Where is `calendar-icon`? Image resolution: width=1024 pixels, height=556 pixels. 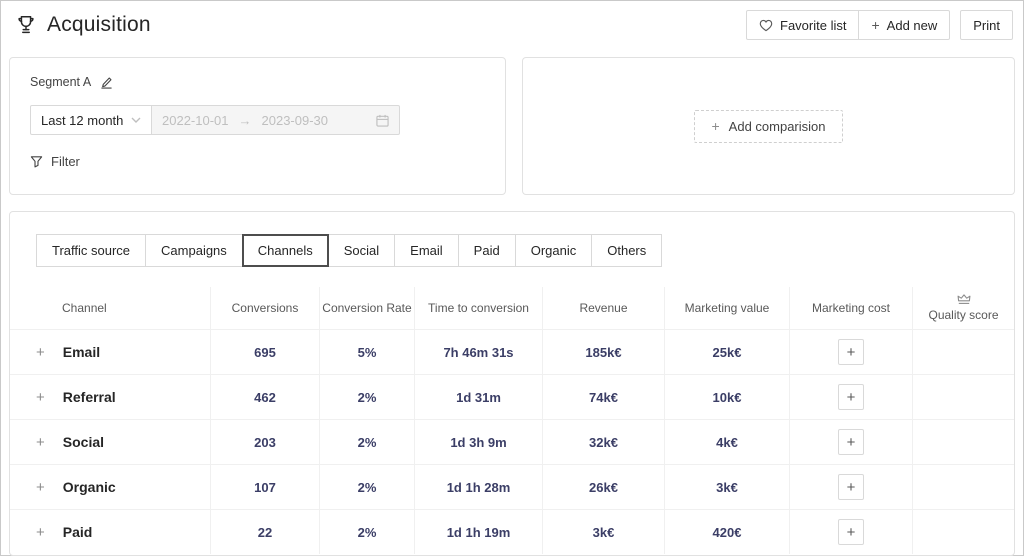
calendar-icon is located at coordinates (382, 120).